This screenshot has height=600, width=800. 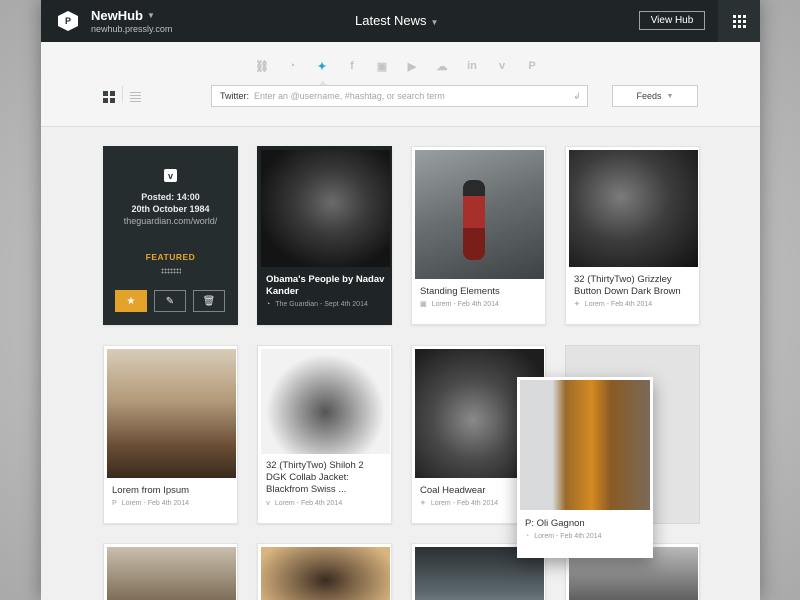 What do you see at coordinates (235, 96) in the screenshot?
I see `search-label: Twitter:` at bounding box center [235, 96].